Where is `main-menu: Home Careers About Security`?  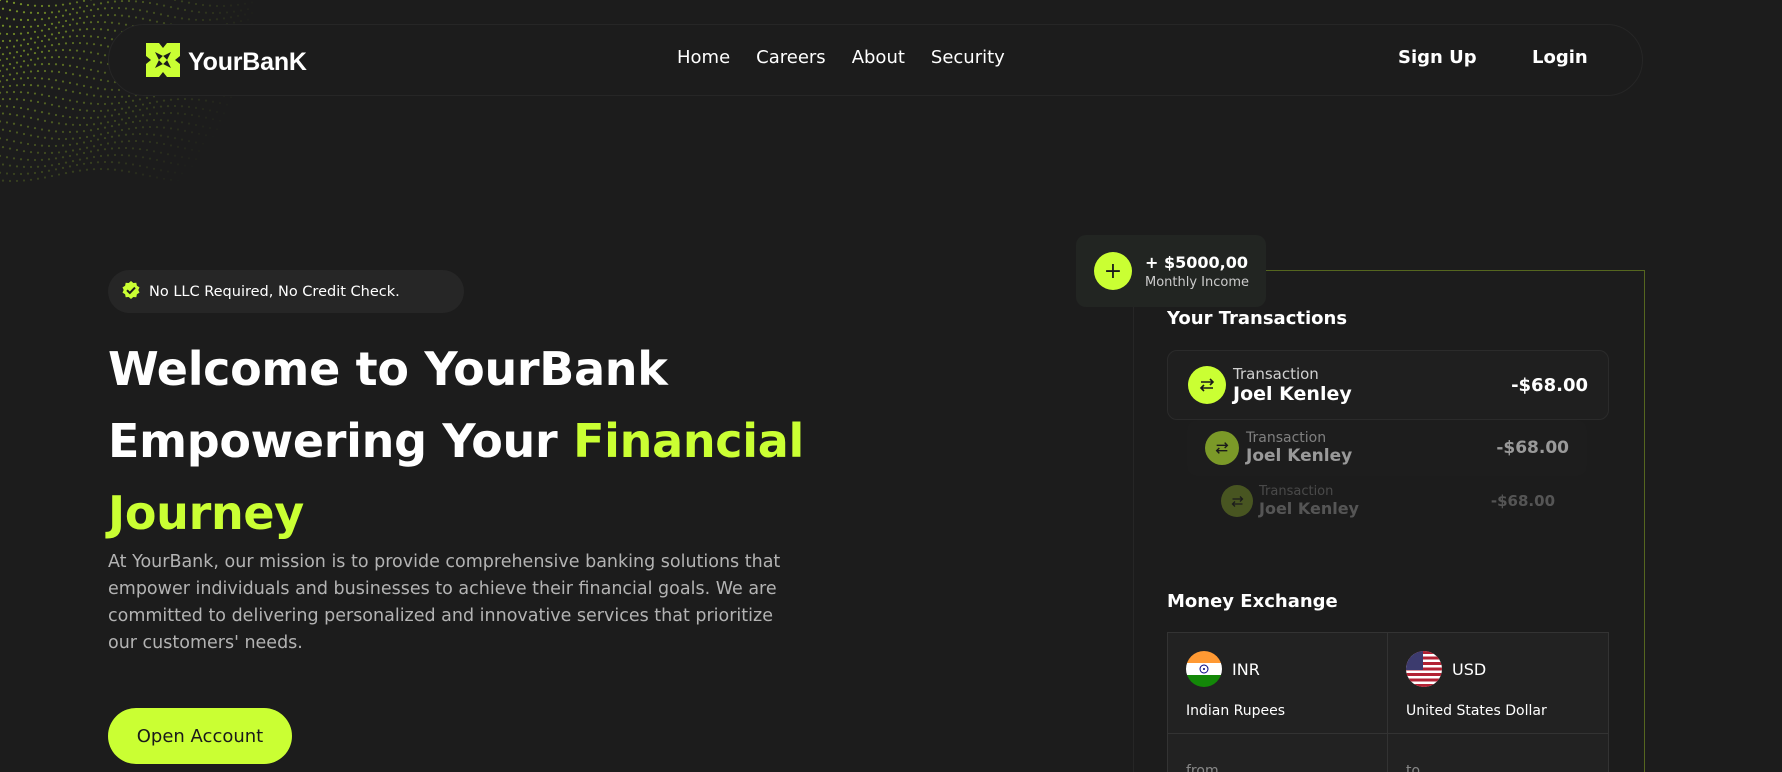 main-menu: Home Careers About Security is located at coordinates (841, 57).